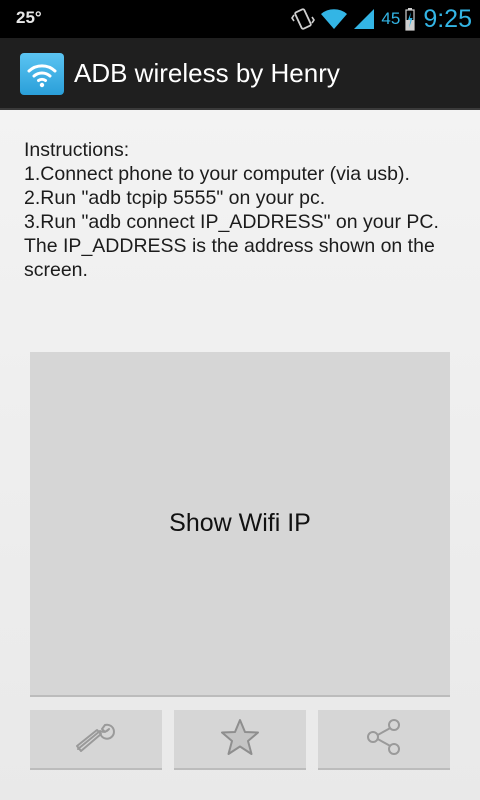 The width and height of the screenshot is (480, 800). I want to click on vibrate-icon, so click(303, 19).